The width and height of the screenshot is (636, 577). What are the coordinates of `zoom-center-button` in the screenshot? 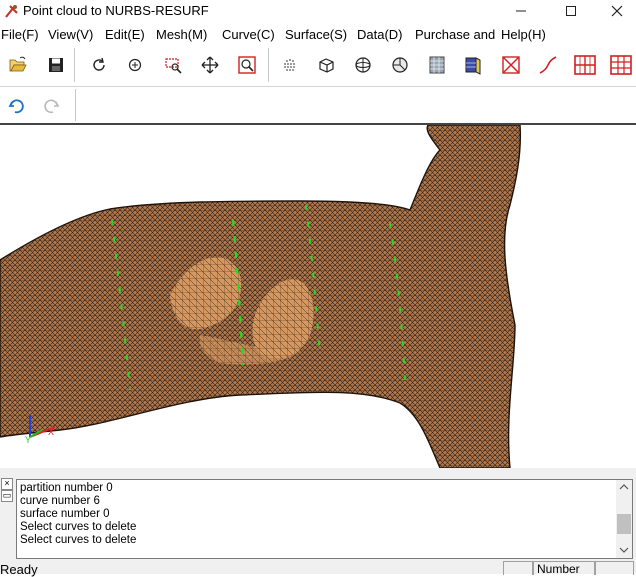 It's located at (135, 65).